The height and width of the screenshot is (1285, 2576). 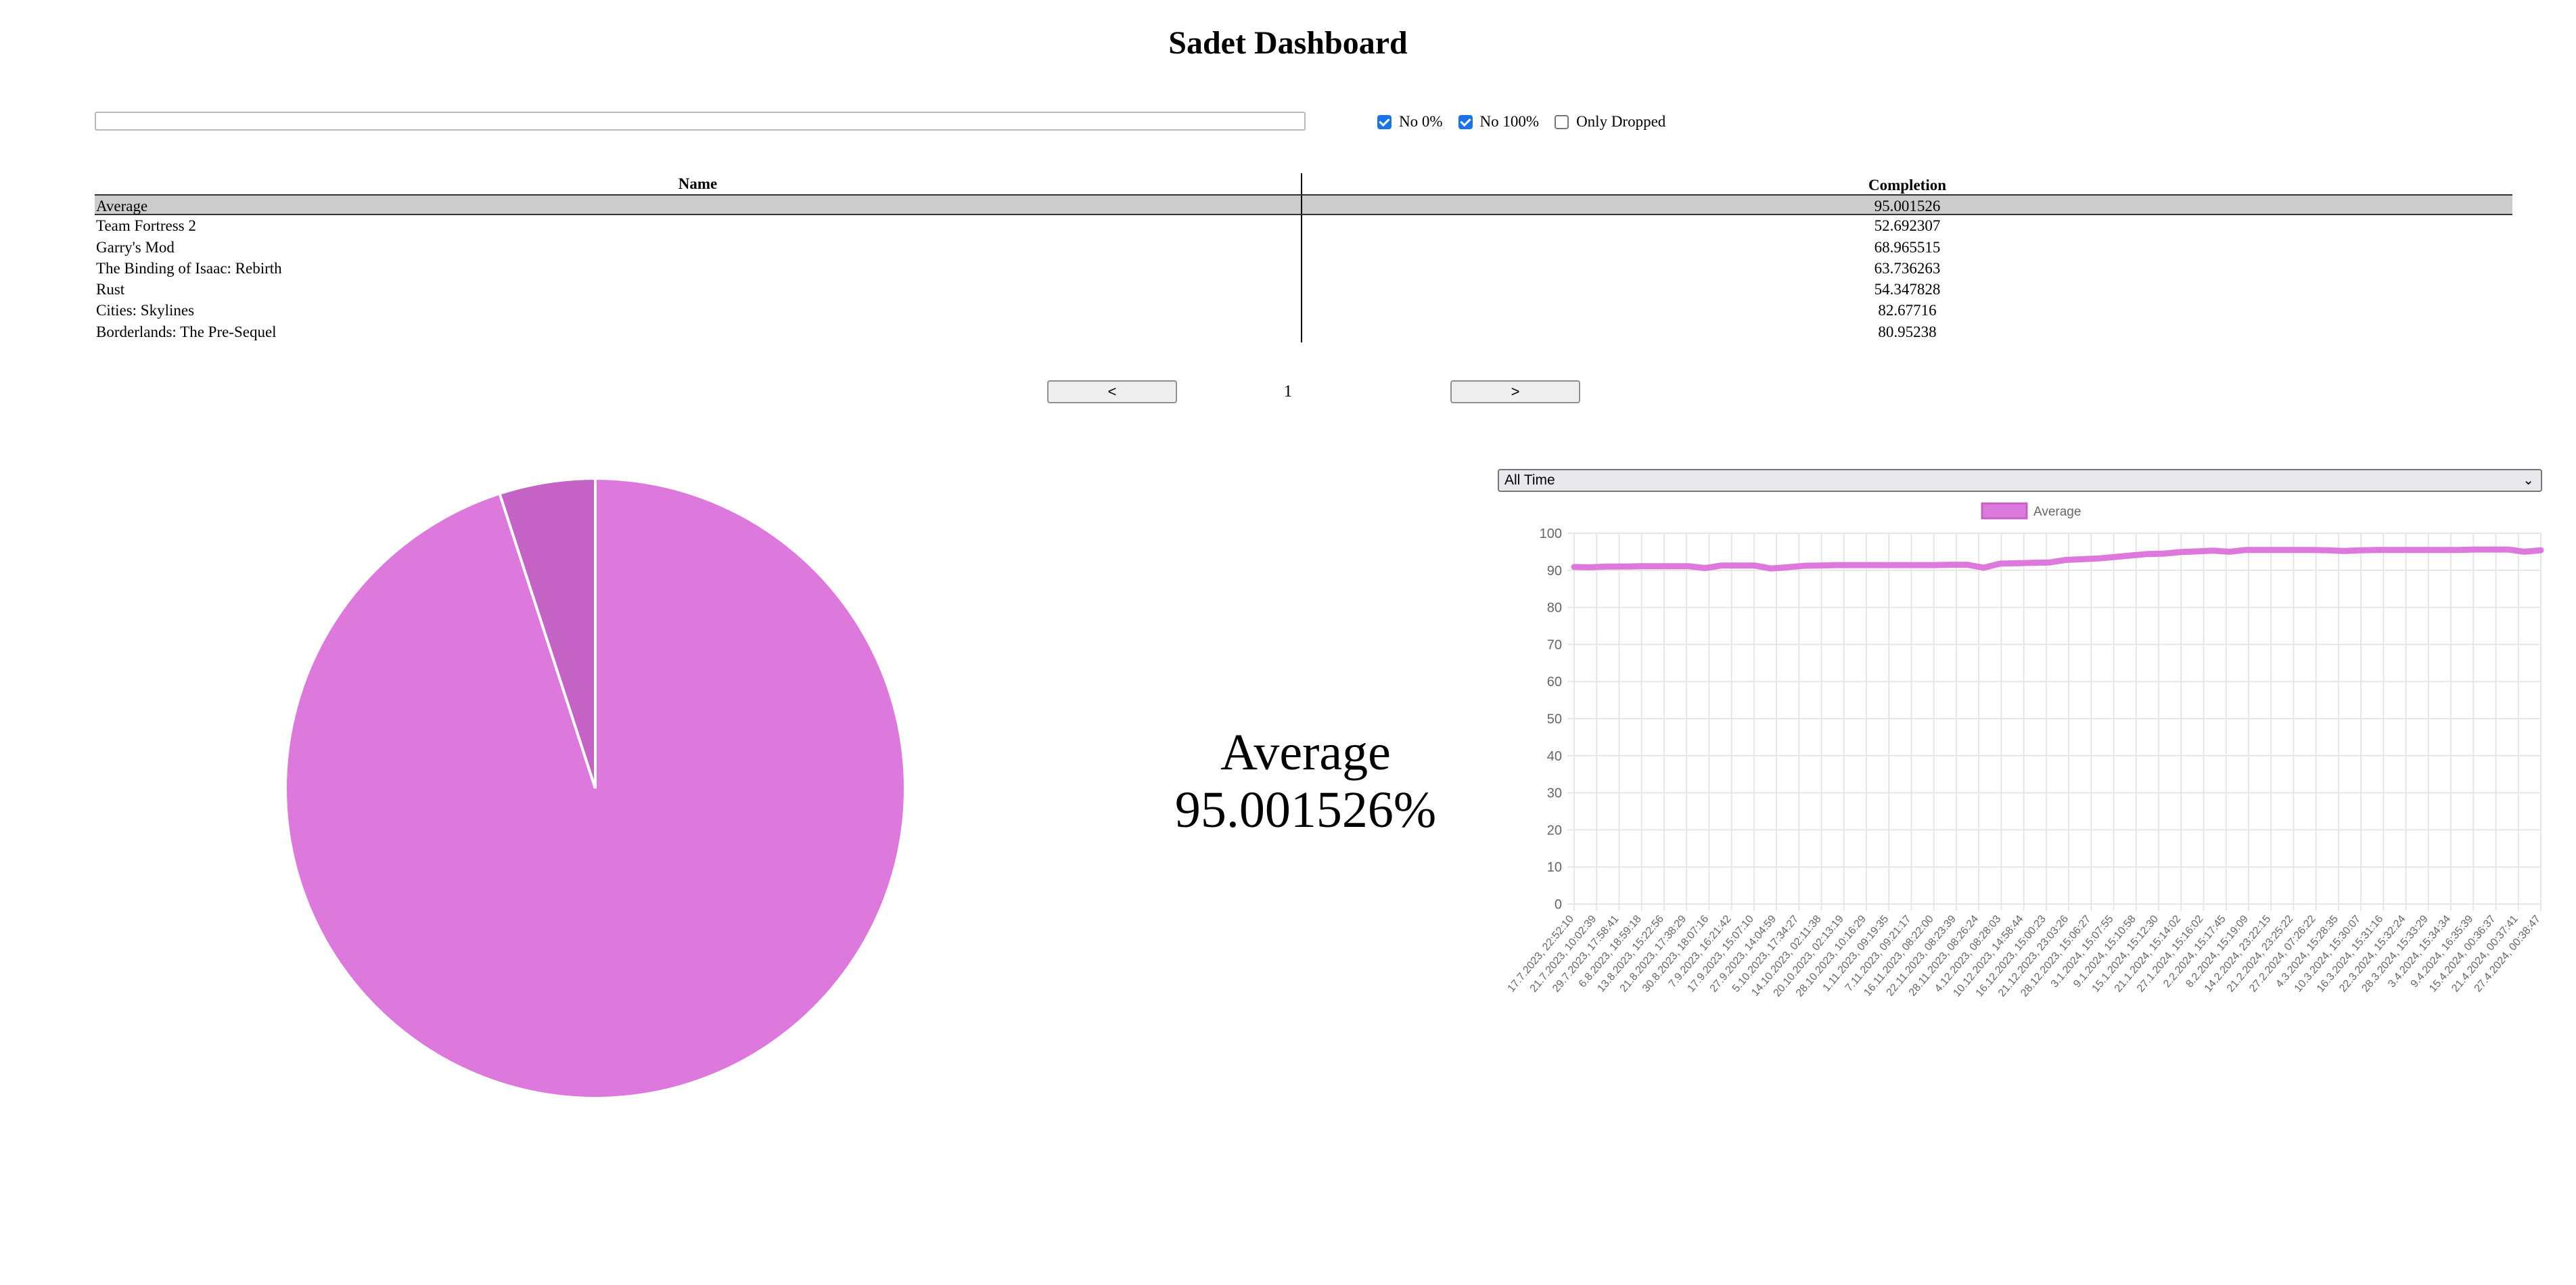 I want to click on y-tick-label: 70, so click(x=1555, y=645).